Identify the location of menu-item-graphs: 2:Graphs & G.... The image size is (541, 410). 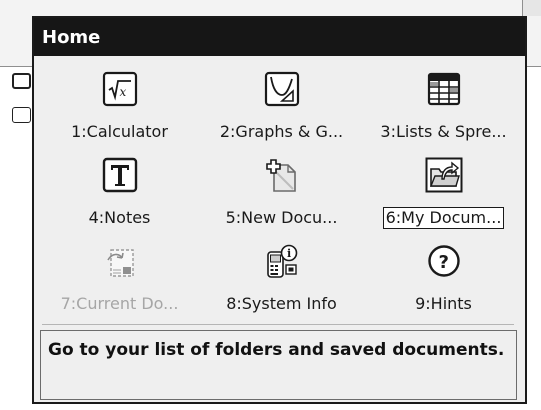
(281, 105).